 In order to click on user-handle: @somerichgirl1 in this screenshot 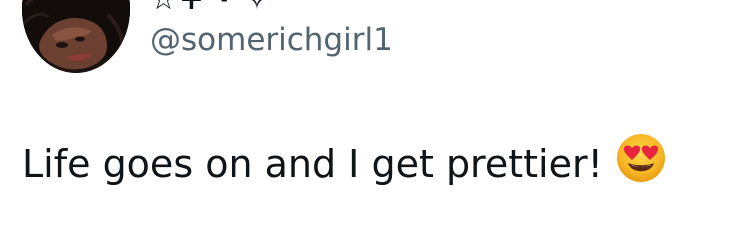, I will do `click(271, 40)`.